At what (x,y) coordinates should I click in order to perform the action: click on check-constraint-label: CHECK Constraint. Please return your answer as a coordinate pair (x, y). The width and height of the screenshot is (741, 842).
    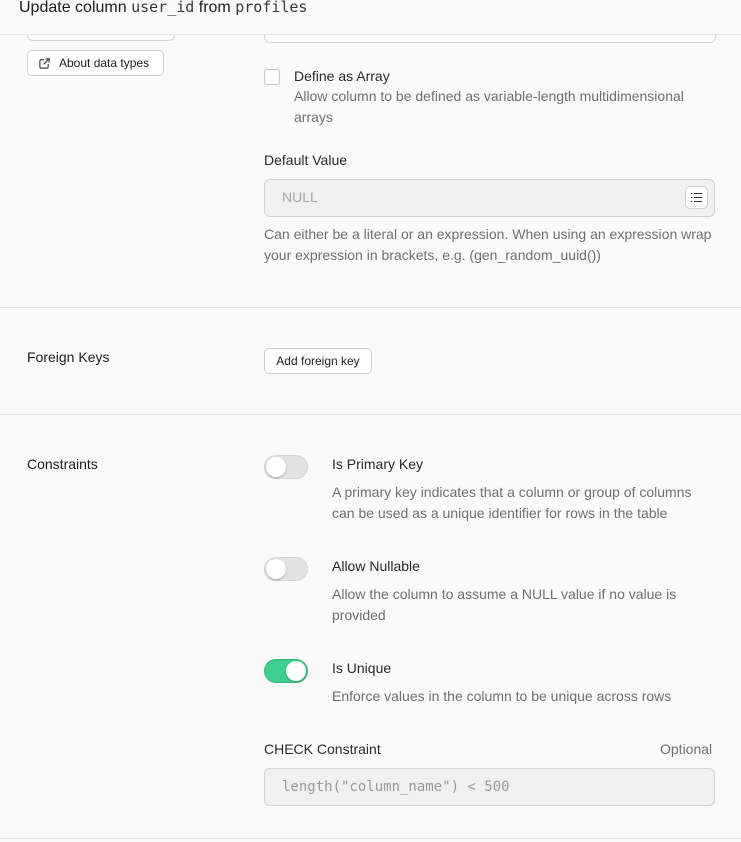
    Looking at the image, I should click on (322, 749).